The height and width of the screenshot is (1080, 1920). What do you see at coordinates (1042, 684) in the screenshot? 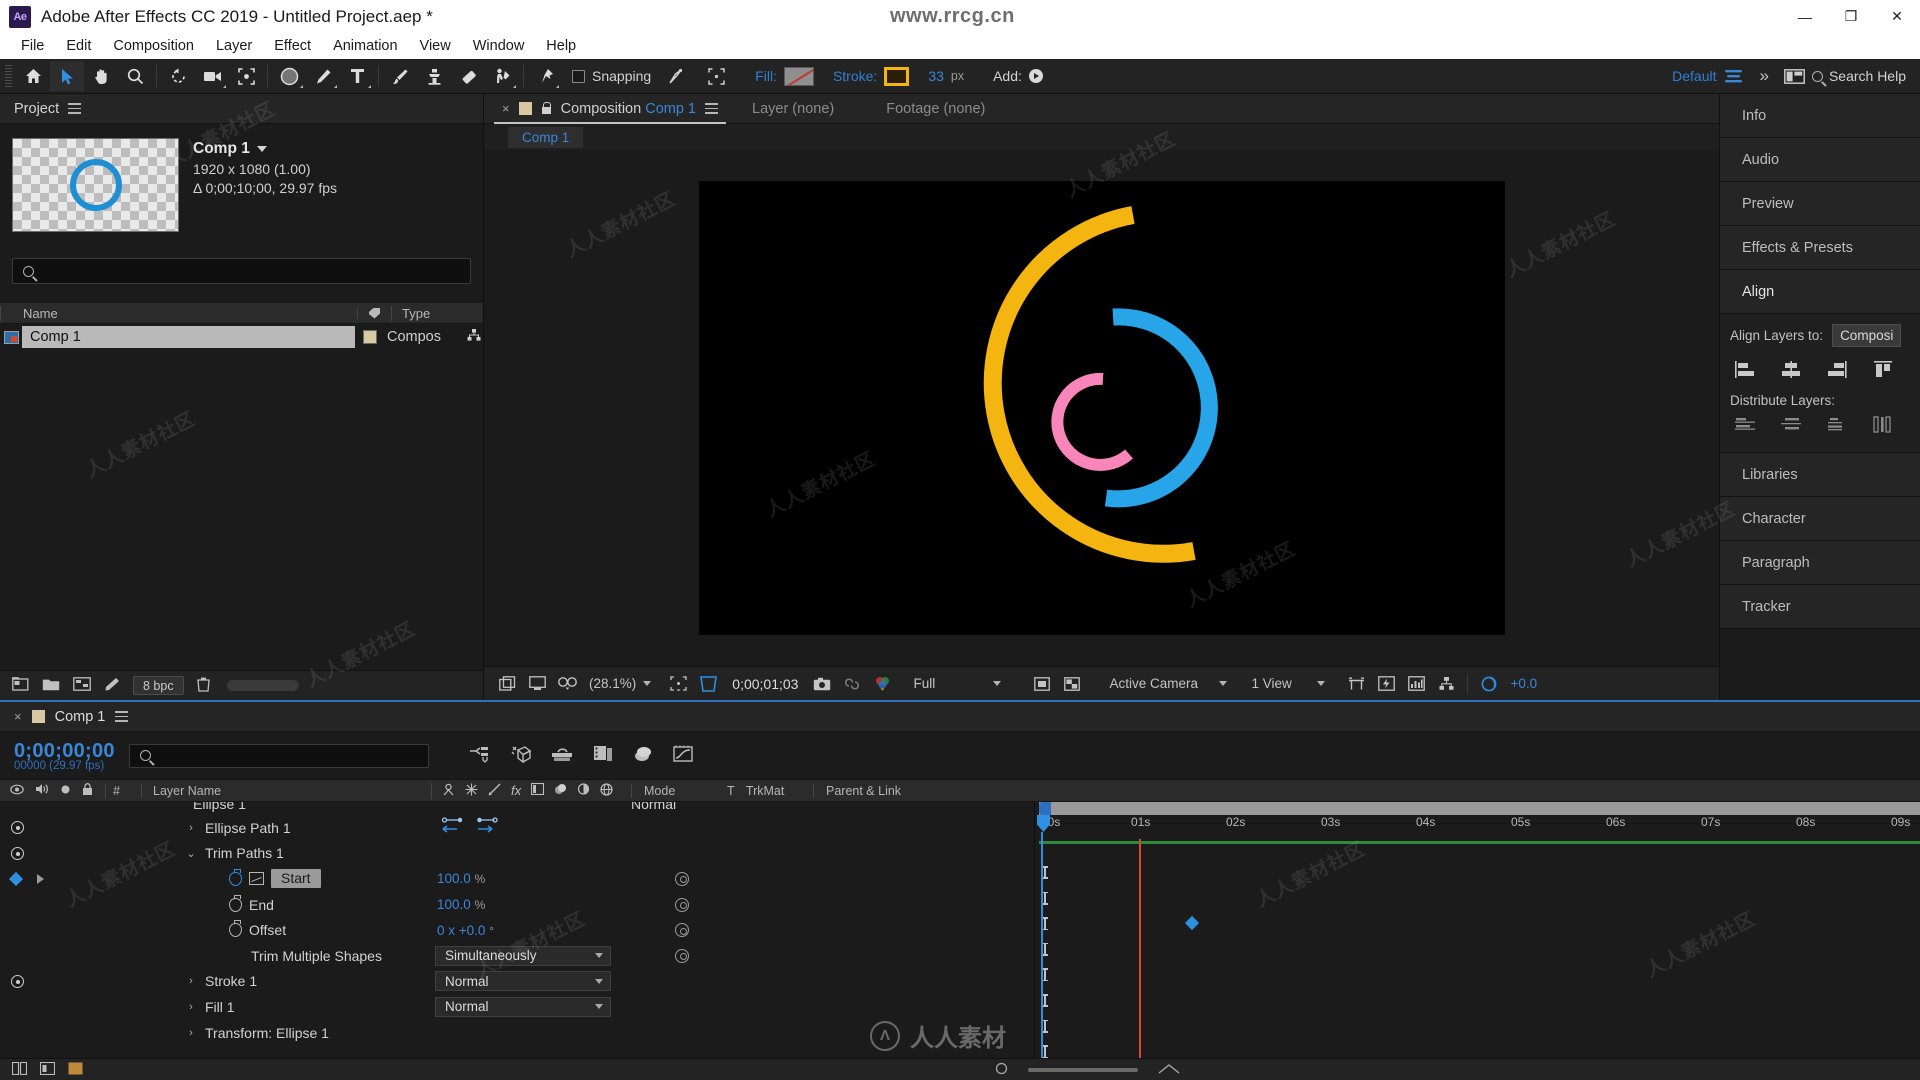
I see `mask-view-icon` at bounding box center [1042, 684].